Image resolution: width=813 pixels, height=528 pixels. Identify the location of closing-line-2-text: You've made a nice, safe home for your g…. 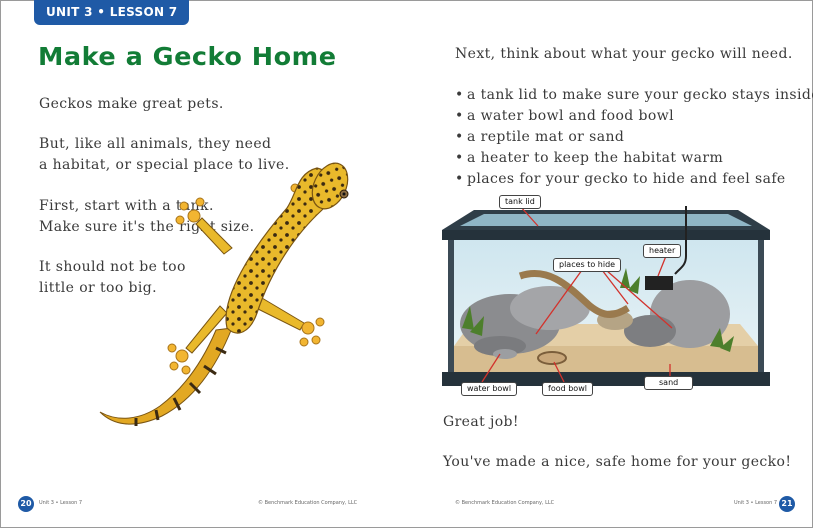
(617, 462).